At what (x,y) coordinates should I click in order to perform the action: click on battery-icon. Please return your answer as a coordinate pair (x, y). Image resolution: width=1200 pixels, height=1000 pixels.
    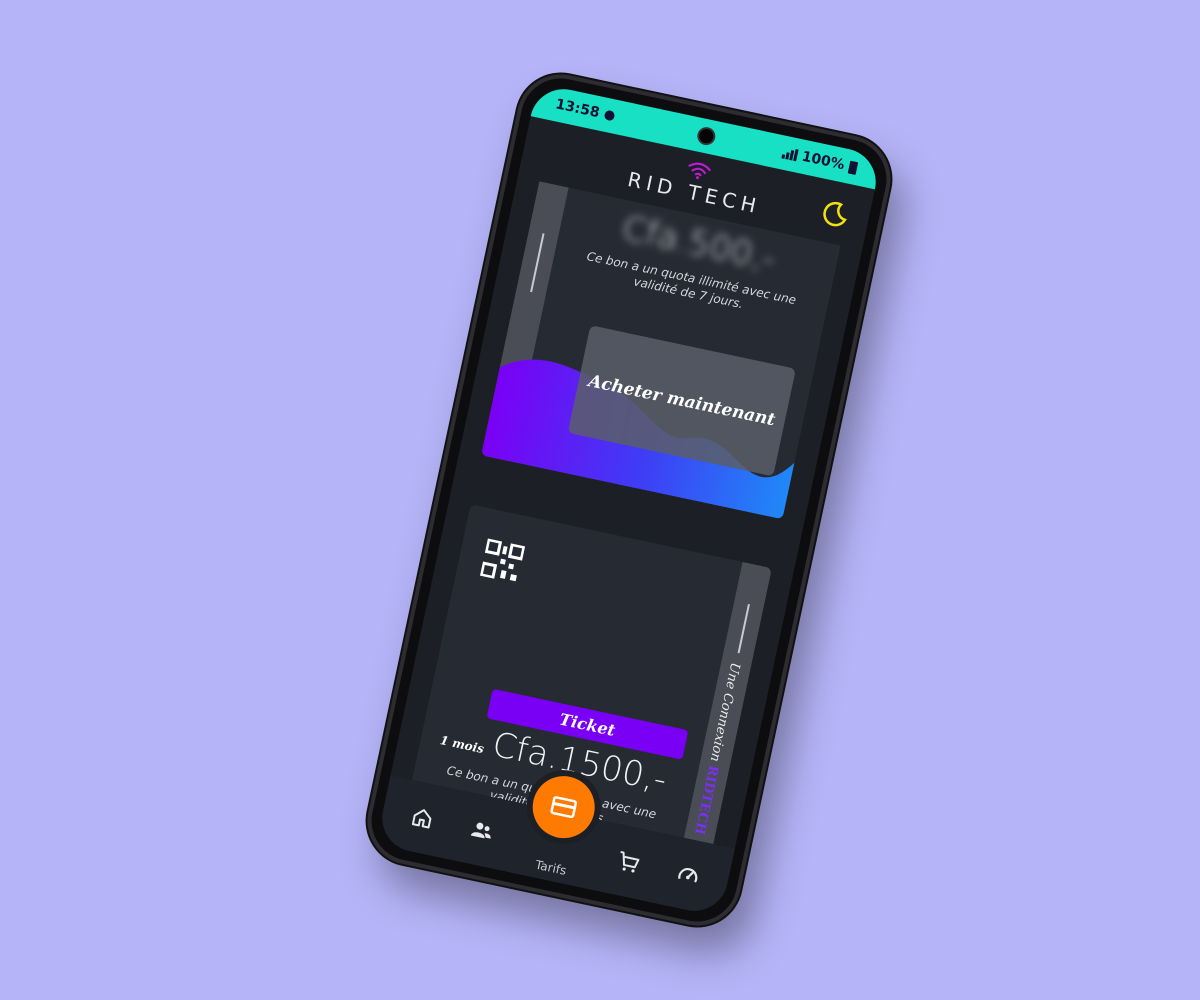
    Looking at the image, I should click on (853, 167).